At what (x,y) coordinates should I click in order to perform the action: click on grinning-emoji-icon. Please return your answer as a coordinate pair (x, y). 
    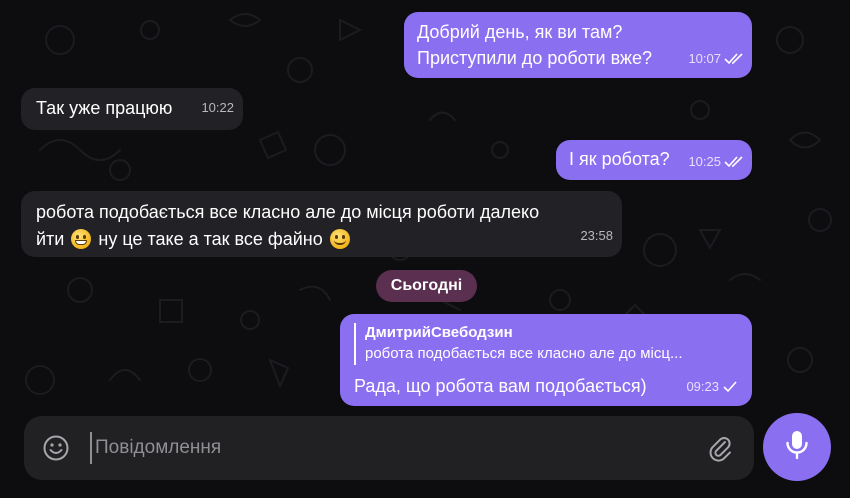
    Looking at the image, I should click on (81, 239).